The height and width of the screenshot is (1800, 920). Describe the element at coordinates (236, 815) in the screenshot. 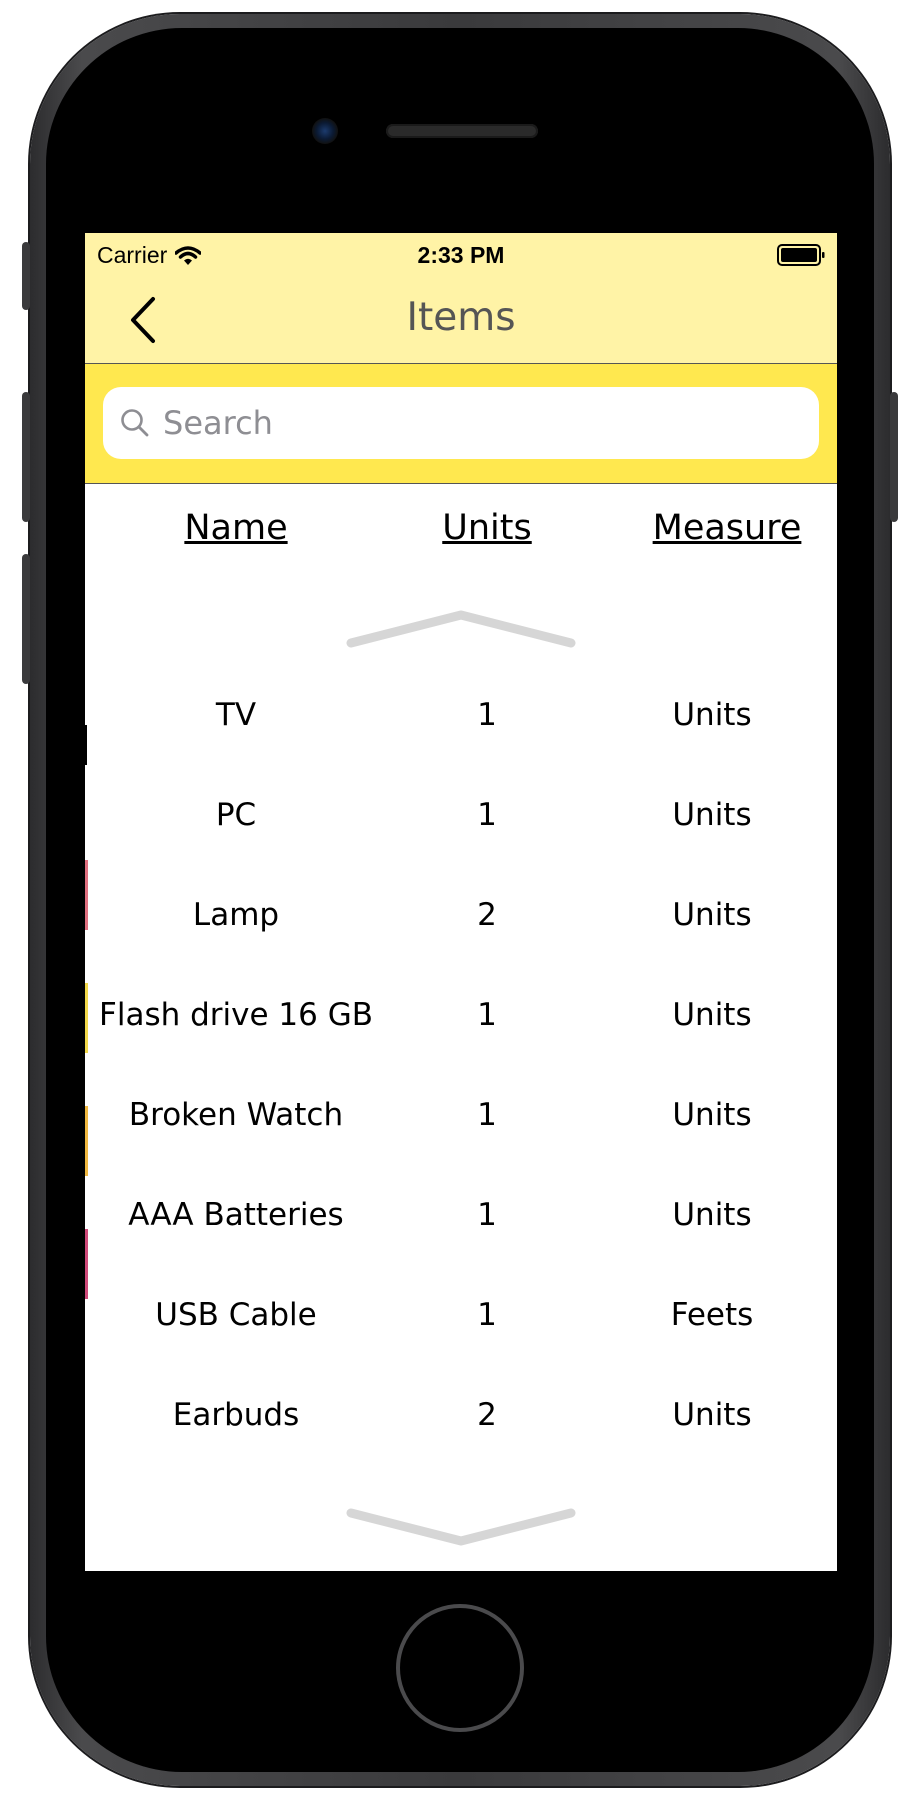

I see `cell-name: PC` at that location.